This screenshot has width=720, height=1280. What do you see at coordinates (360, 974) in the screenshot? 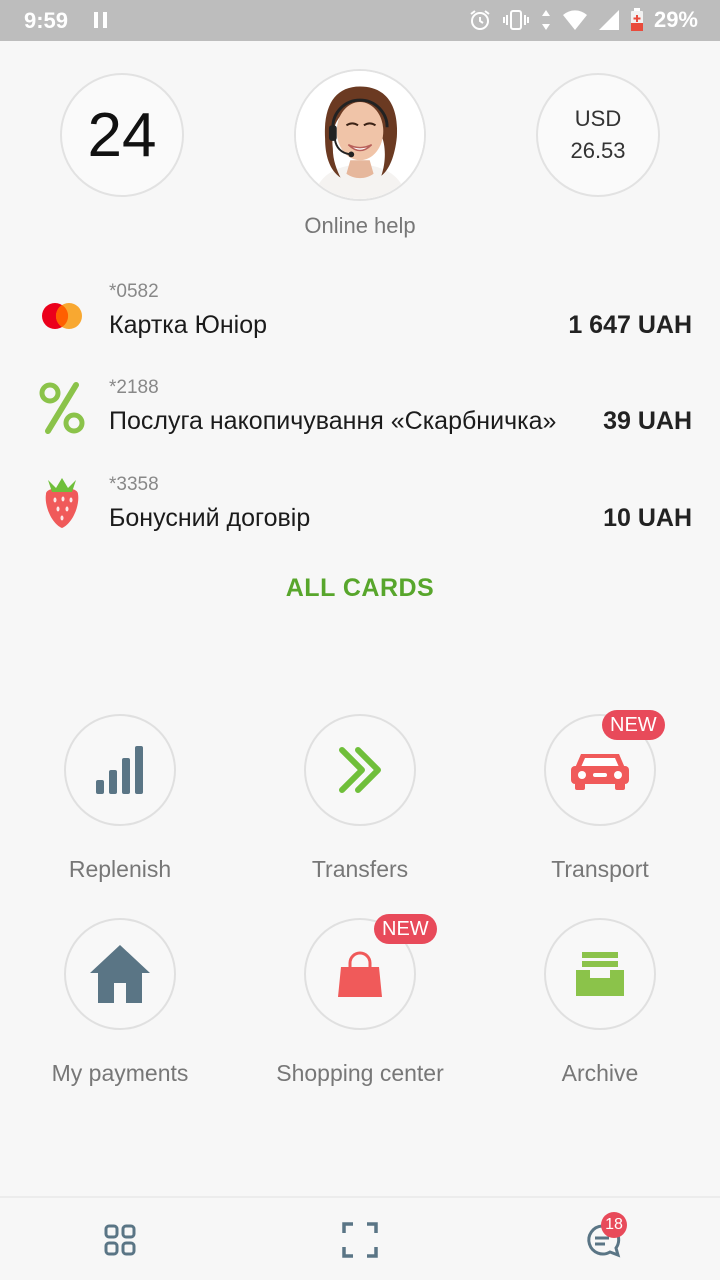
I see `shopping-bag-icon` at bounding box center [360, 974].